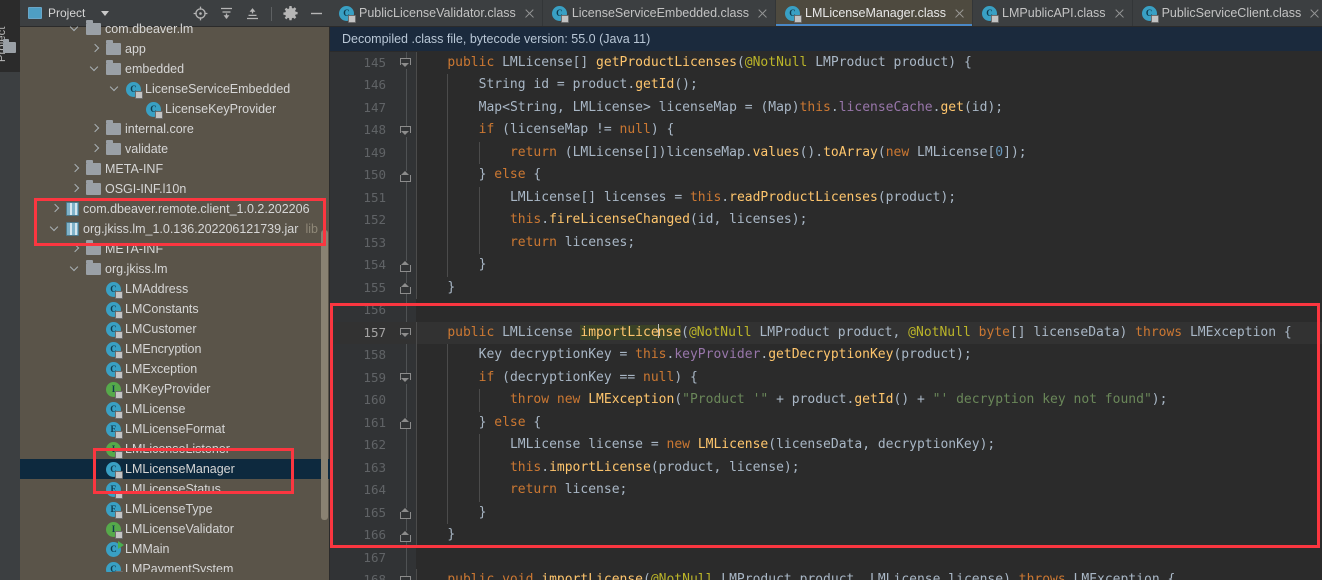 This screenshot has height=580, width=1322. I want to click on tree-item: E LMLicenseFormat, so click(175, 429).